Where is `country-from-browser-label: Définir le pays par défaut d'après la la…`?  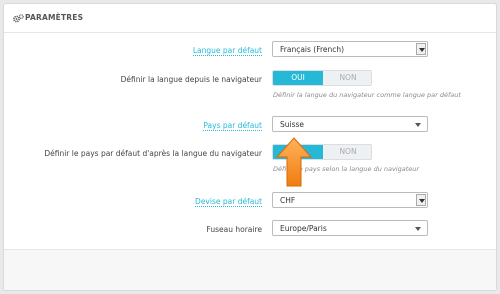 country-from-browser-label: Définir le pays par défaut d'après la la… is located at coordinates (153, 153).